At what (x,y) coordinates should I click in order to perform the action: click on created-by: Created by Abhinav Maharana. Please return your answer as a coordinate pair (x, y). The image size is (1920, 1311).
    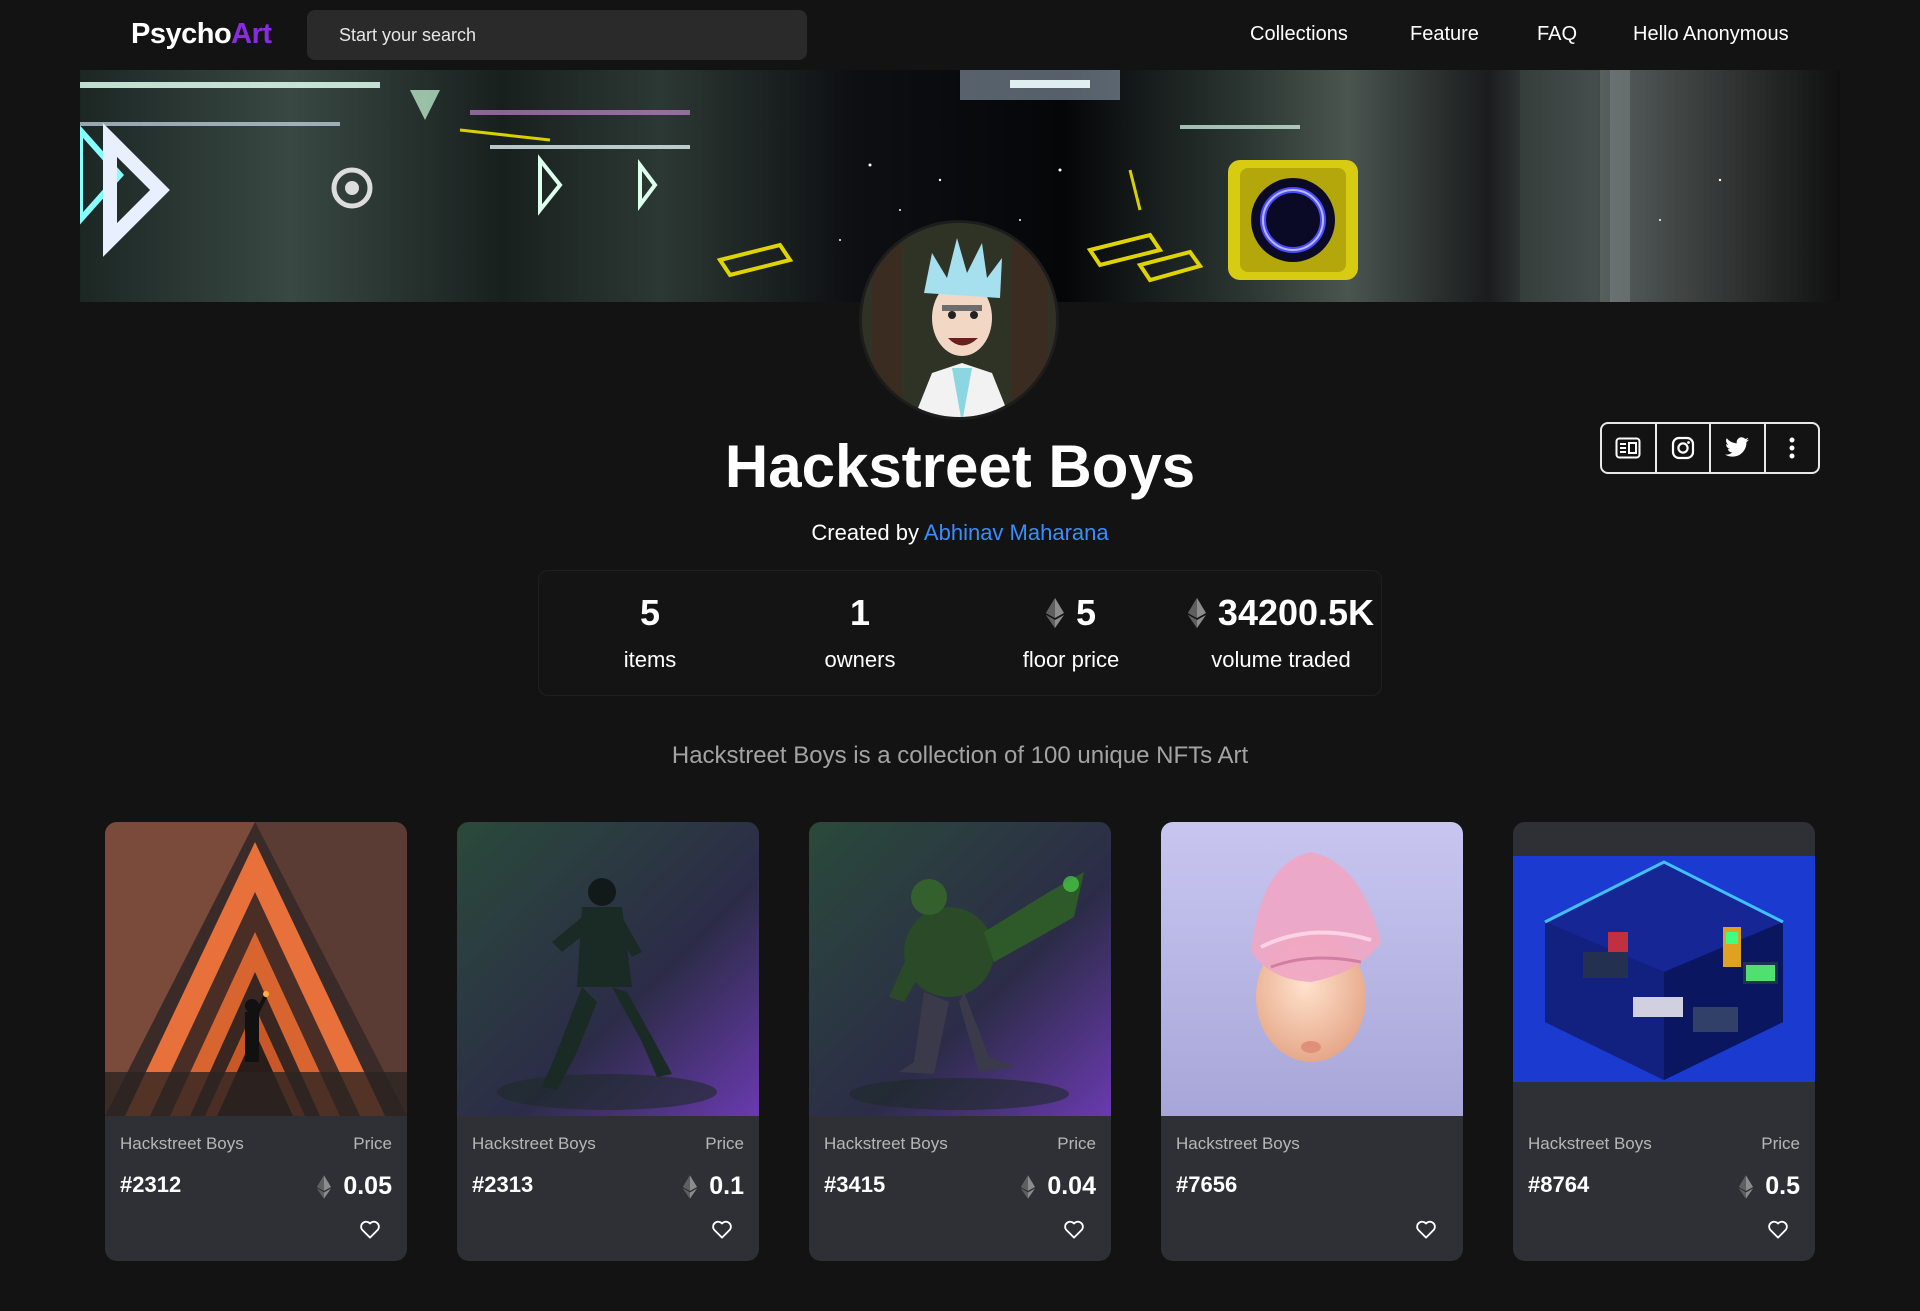
    Looking at the image, I should click on (960, 533).